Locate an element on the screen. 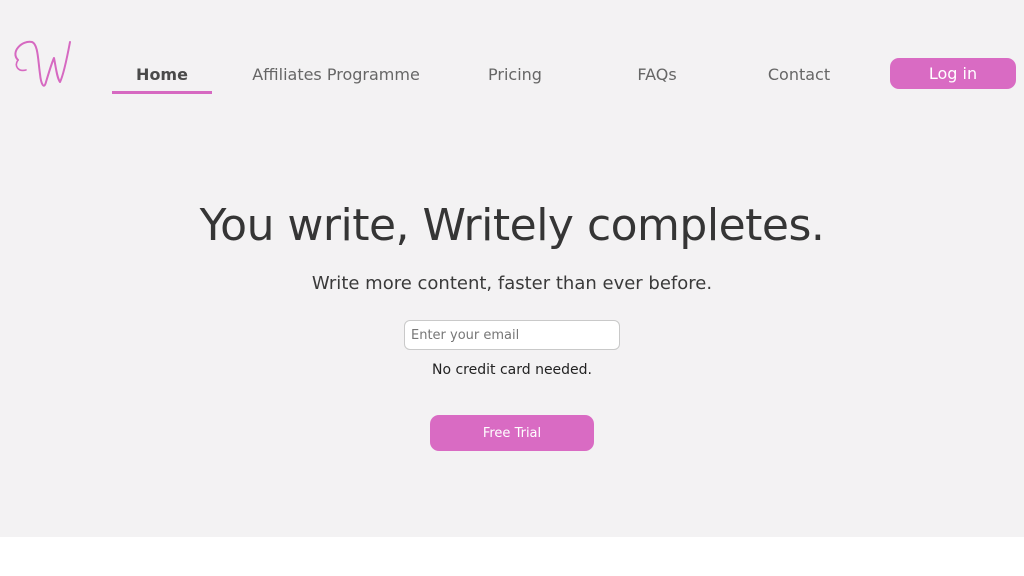 This screenshot has height=576, width=1024. nav-faqs: FAQs is located at coordinates (657, 75).